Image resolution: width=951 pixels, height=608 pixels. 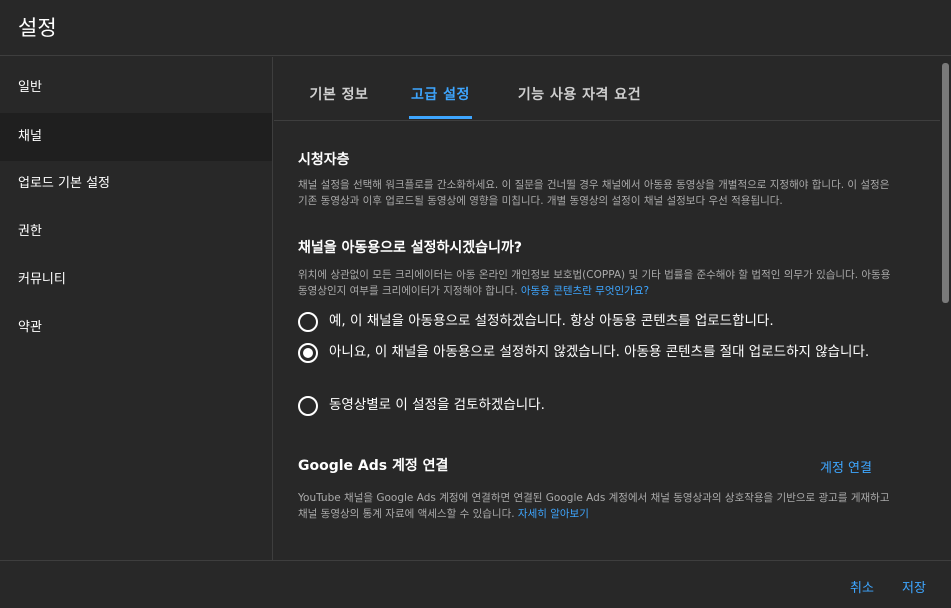 I want to click on sidebar-item-channel: 채널, so click(x=136, y=137).